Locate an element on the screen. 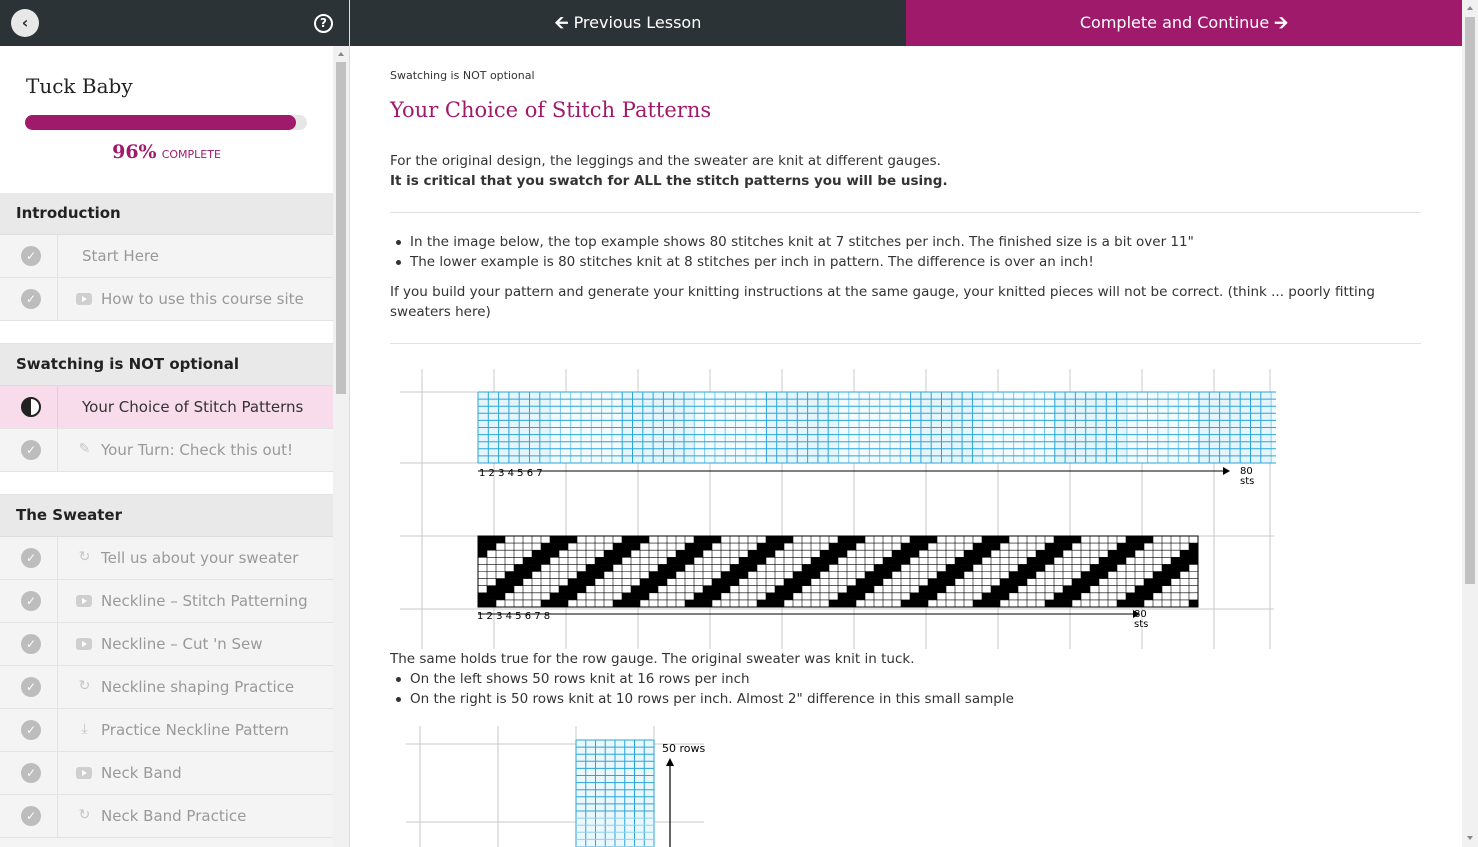 Image resolution: width=1478 pixels, height=847 pixels. progress-percent: 96% is located at coordinates (134, 152).